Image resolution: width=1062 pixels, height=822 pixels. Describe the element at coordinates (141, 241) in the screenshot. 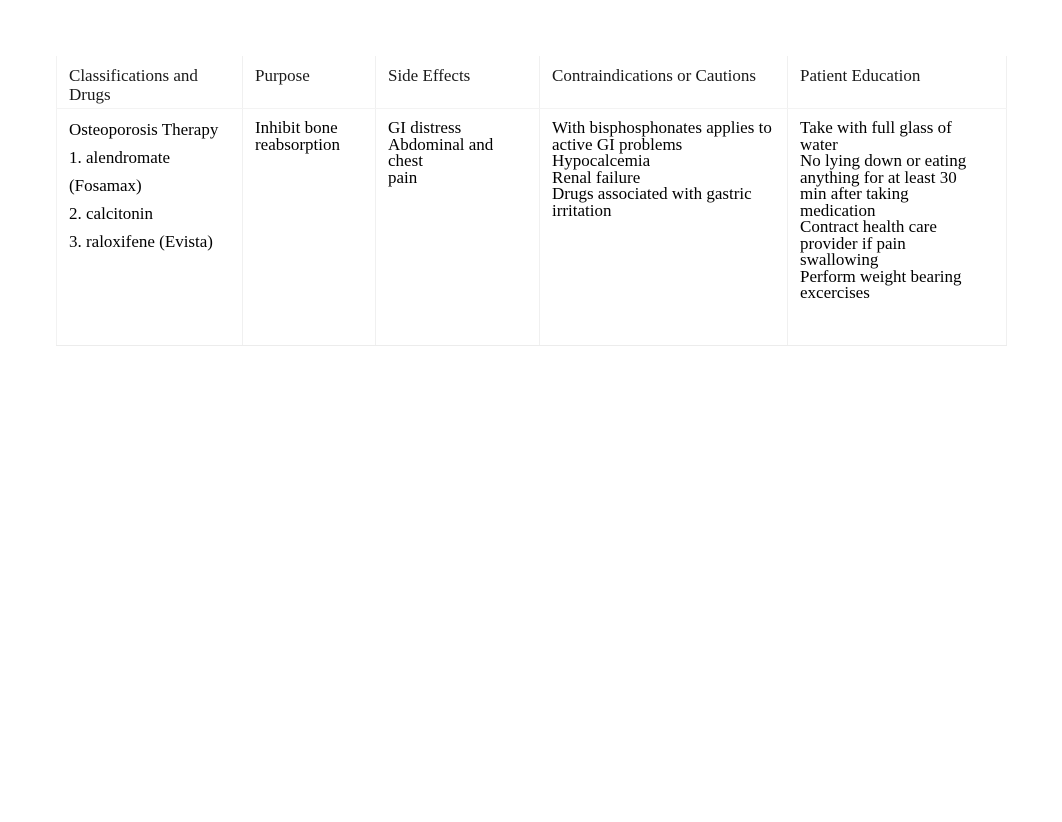

I see `drug-item: 3. raloxifene (Evista)` at that location.